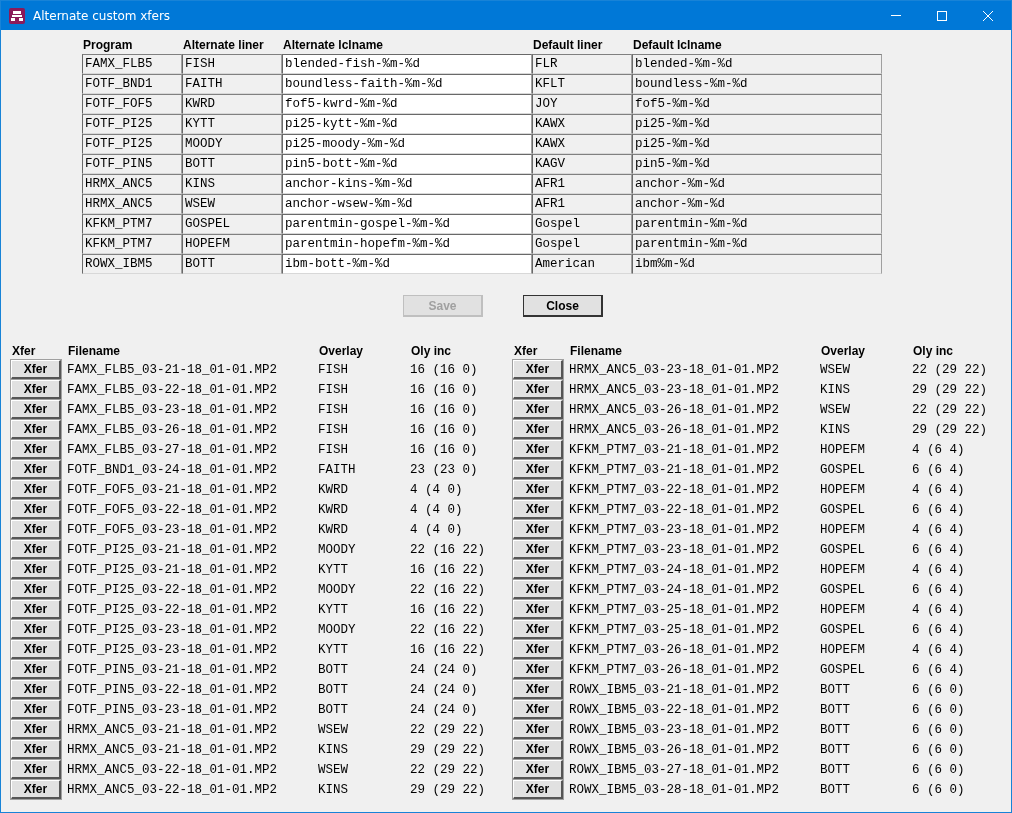 This screenshot has height=813, width=1012. What do you see at coordinates (407, 244) in the screenshot?
I see `lclname-input: parentmin-hopefm-%m-%d` at bounding box center [407, 244].